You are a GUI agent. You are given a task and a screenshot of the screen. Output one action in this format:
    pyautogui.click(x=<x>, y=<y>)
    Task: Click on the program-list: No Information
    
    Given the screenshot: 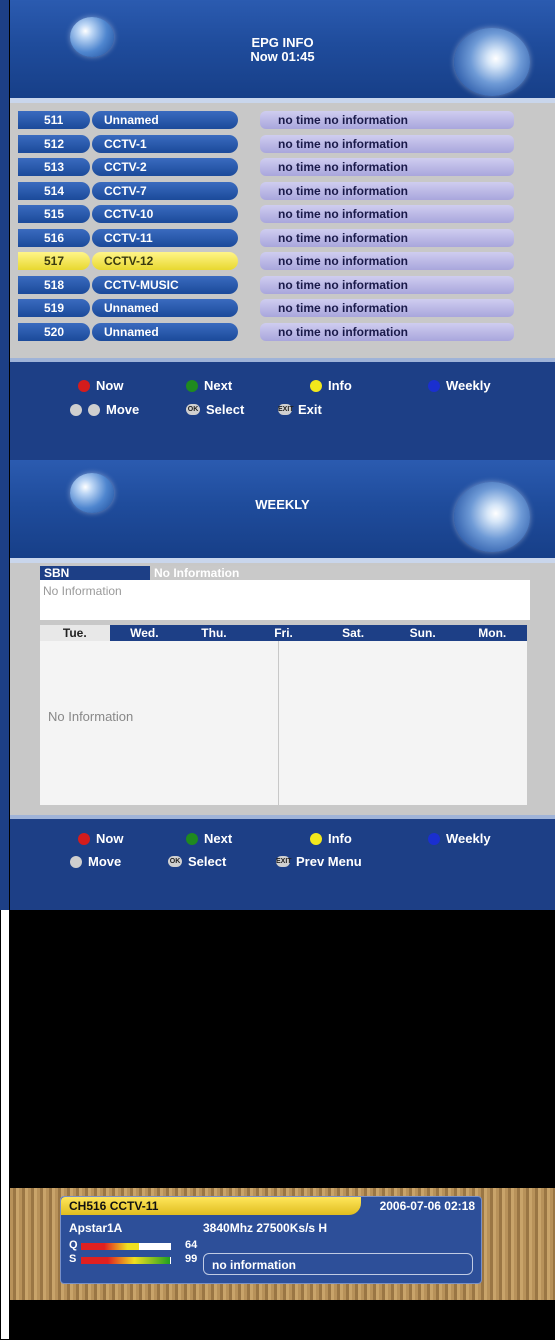 What is the action you would take?
    pyautogui.click(x=159, y=723)
    